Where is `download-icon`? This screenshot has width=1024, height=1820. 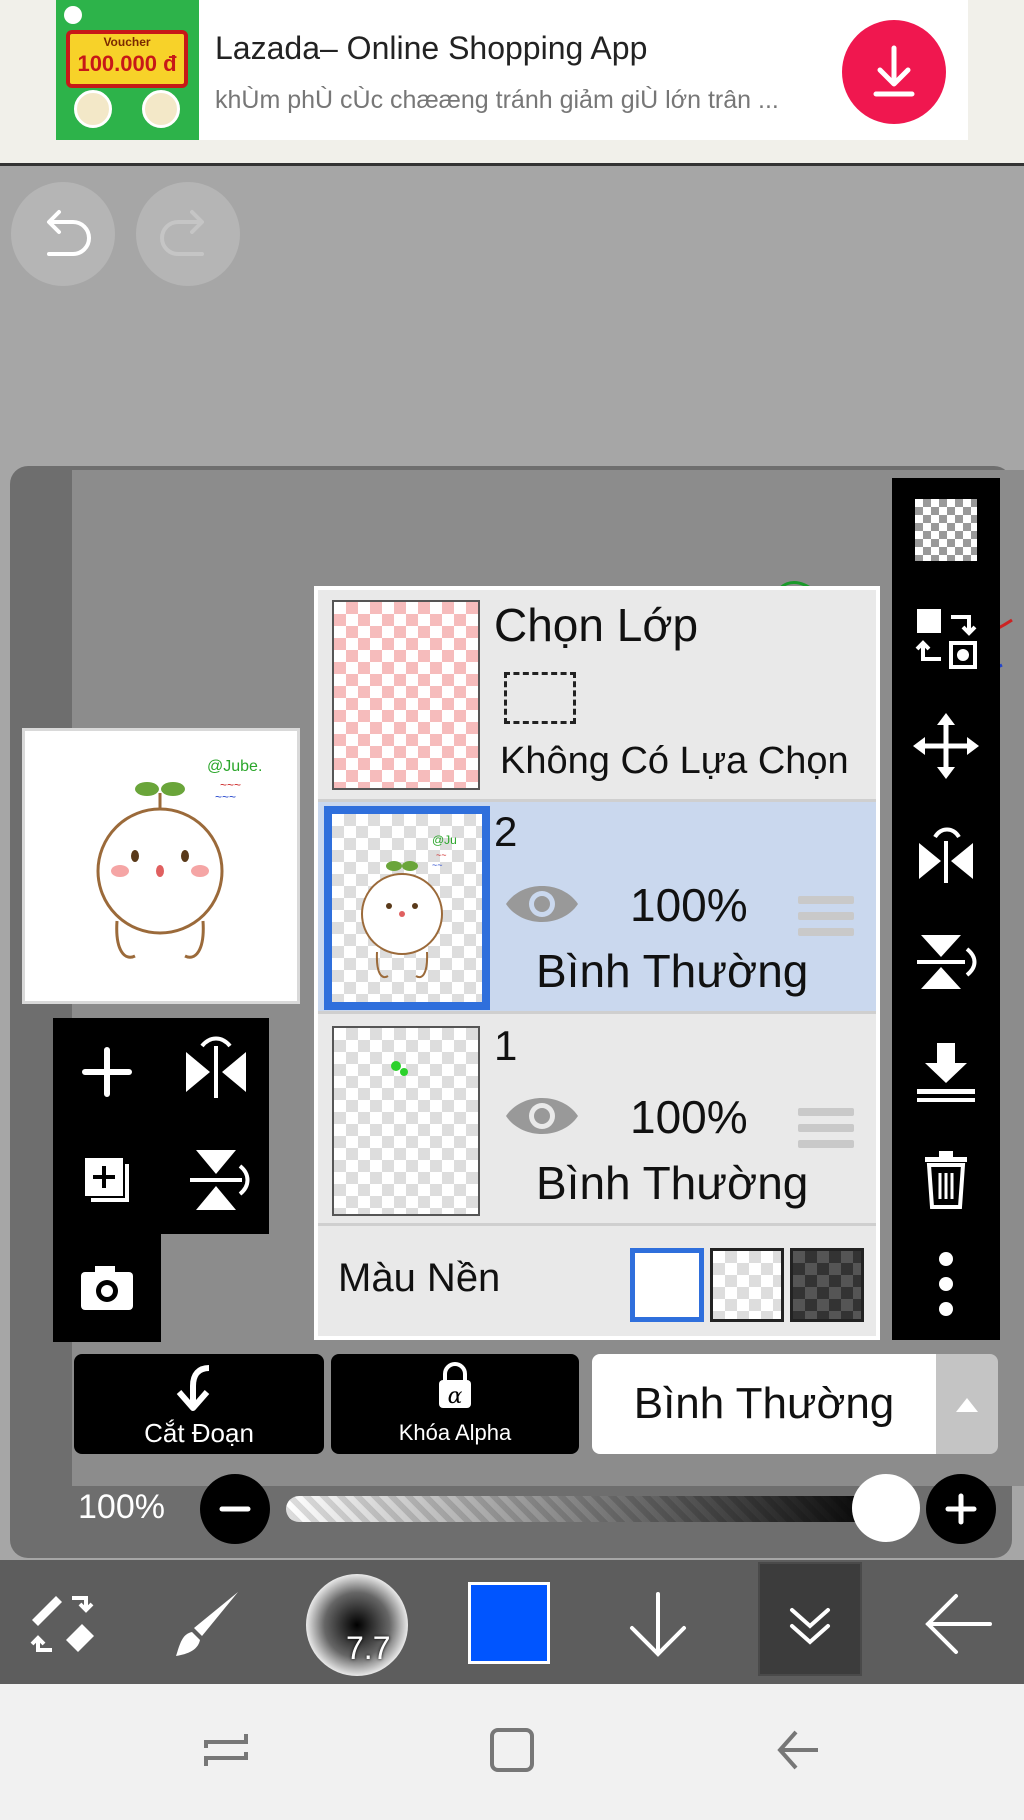 download-icon is located at coordinates (894, 71).